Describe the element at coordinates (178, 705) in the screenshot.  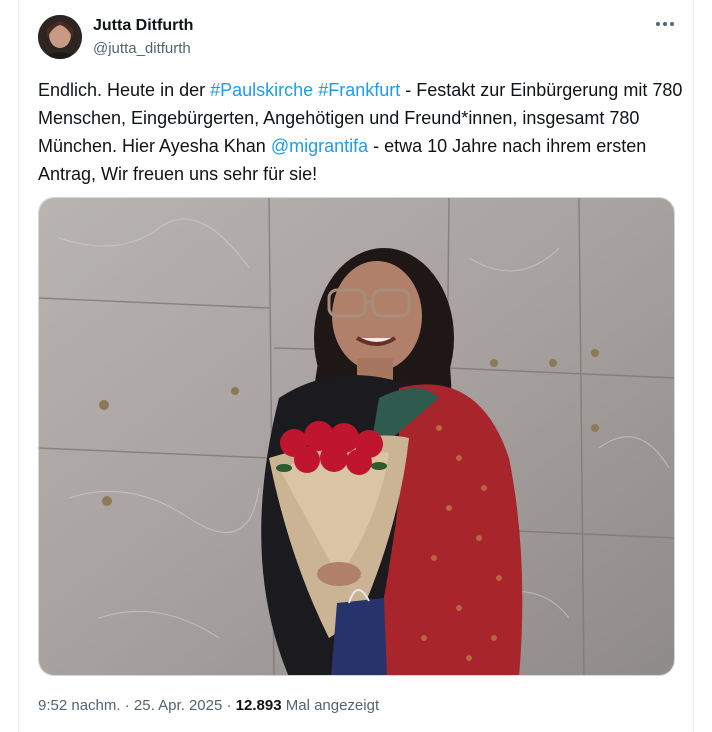
I see `tweet-date: 25. Apr. 2025` at that location.